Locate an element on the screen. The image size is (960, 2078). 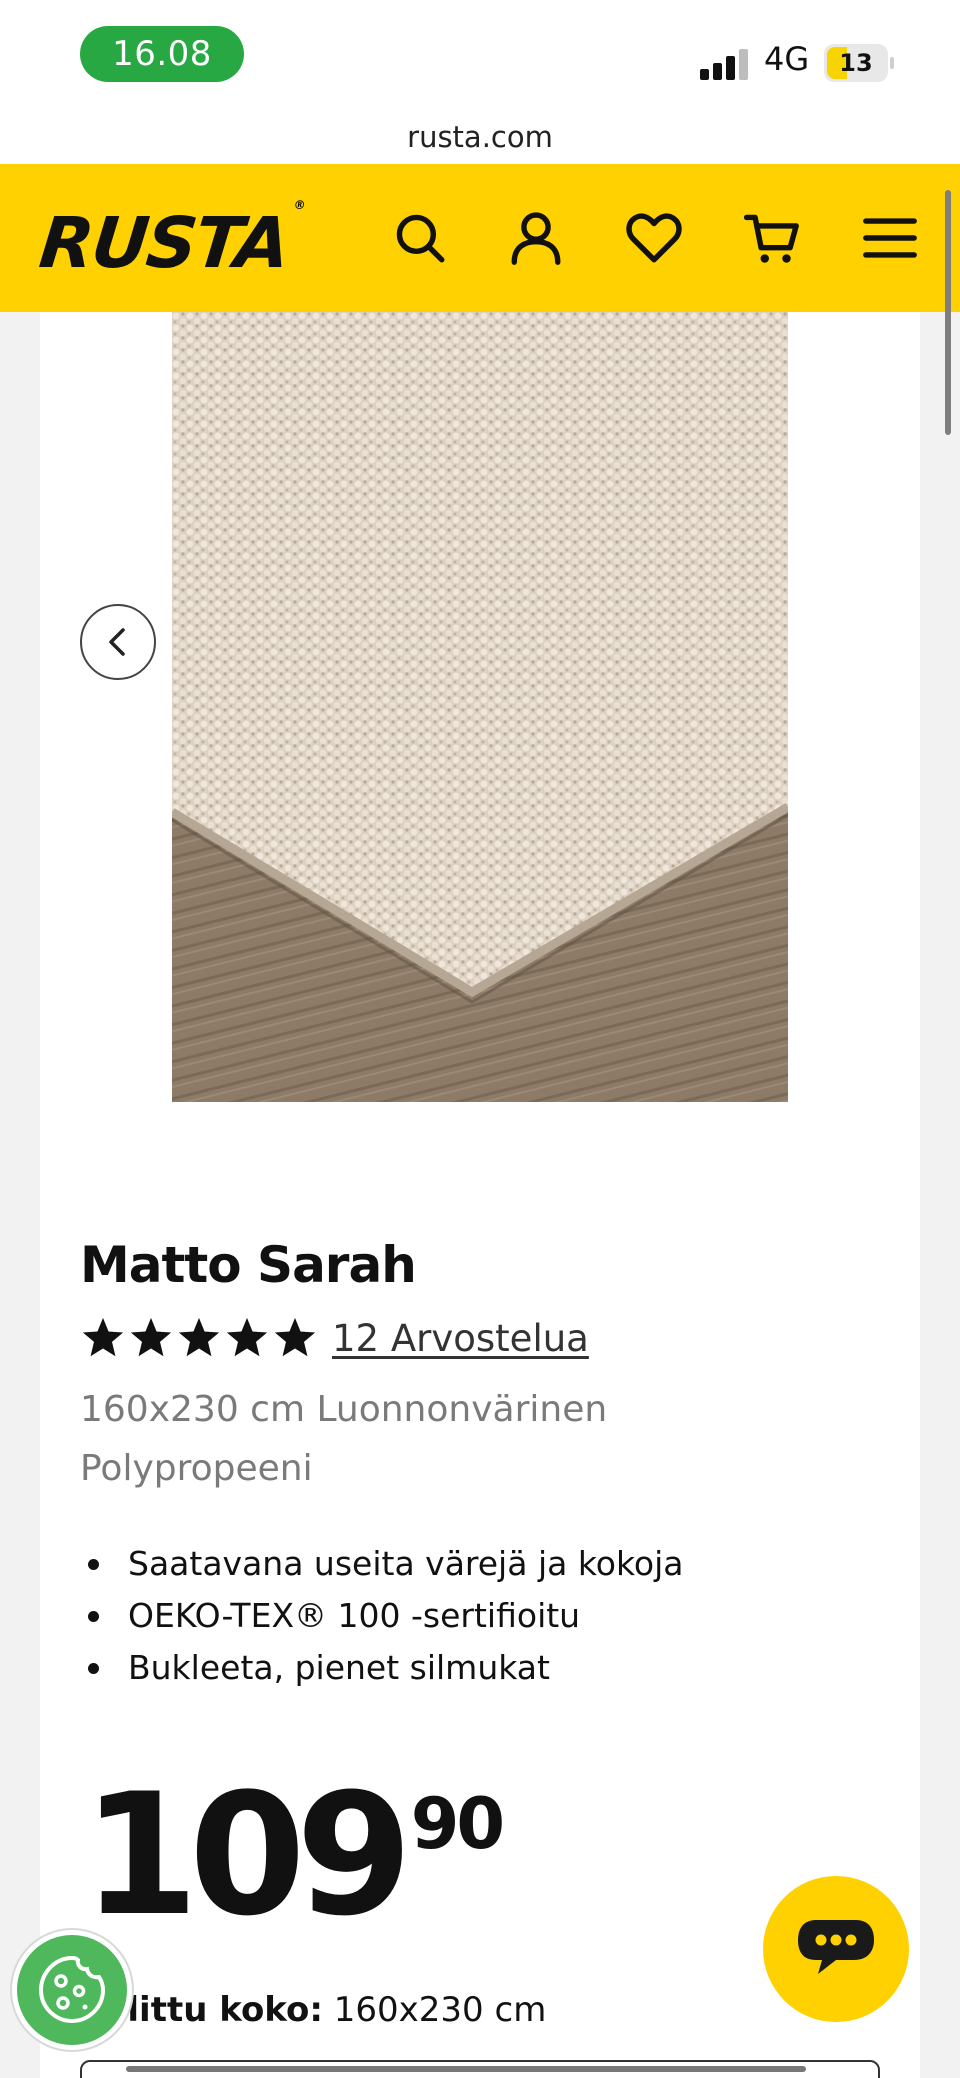
size-selector is located at coordinates (480, 2069).